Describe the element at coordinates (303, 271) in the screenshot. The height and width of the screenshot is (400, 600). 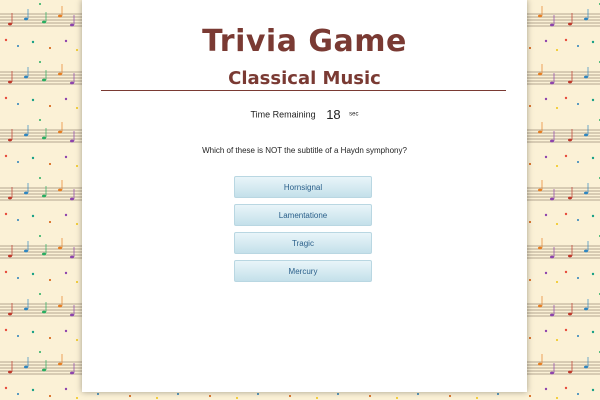
I see `answer-button-mercury: Mercury` at that location.